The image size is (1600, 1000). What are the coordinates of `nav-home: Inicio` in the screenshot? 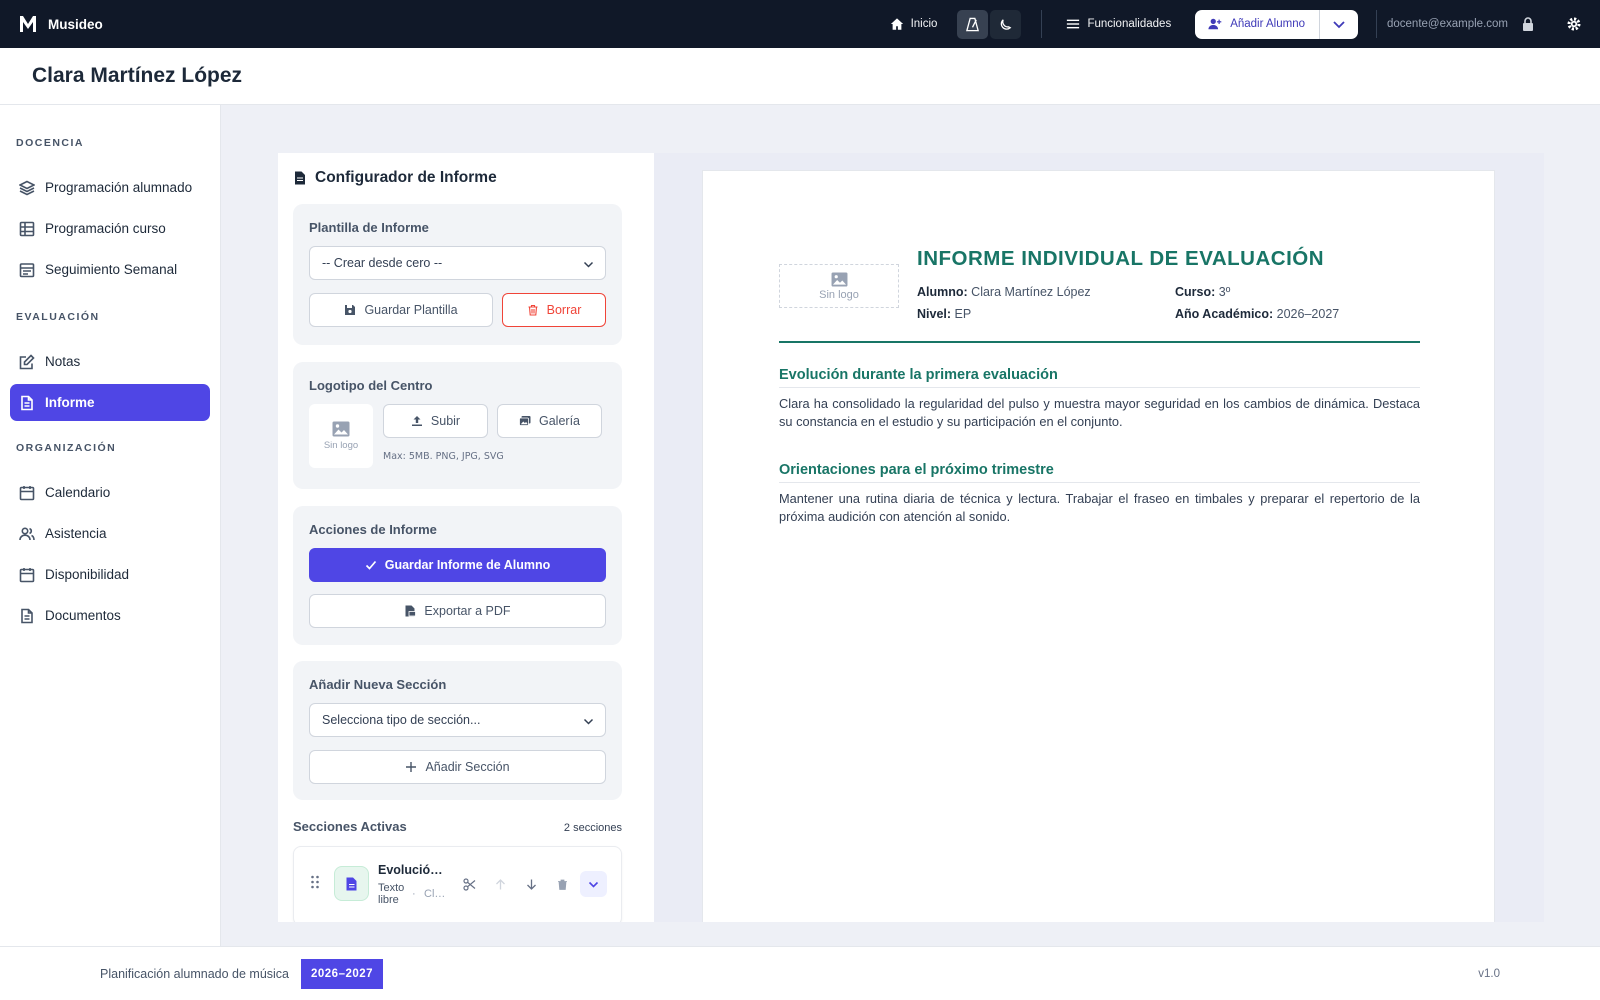 It's located at (914, 24).